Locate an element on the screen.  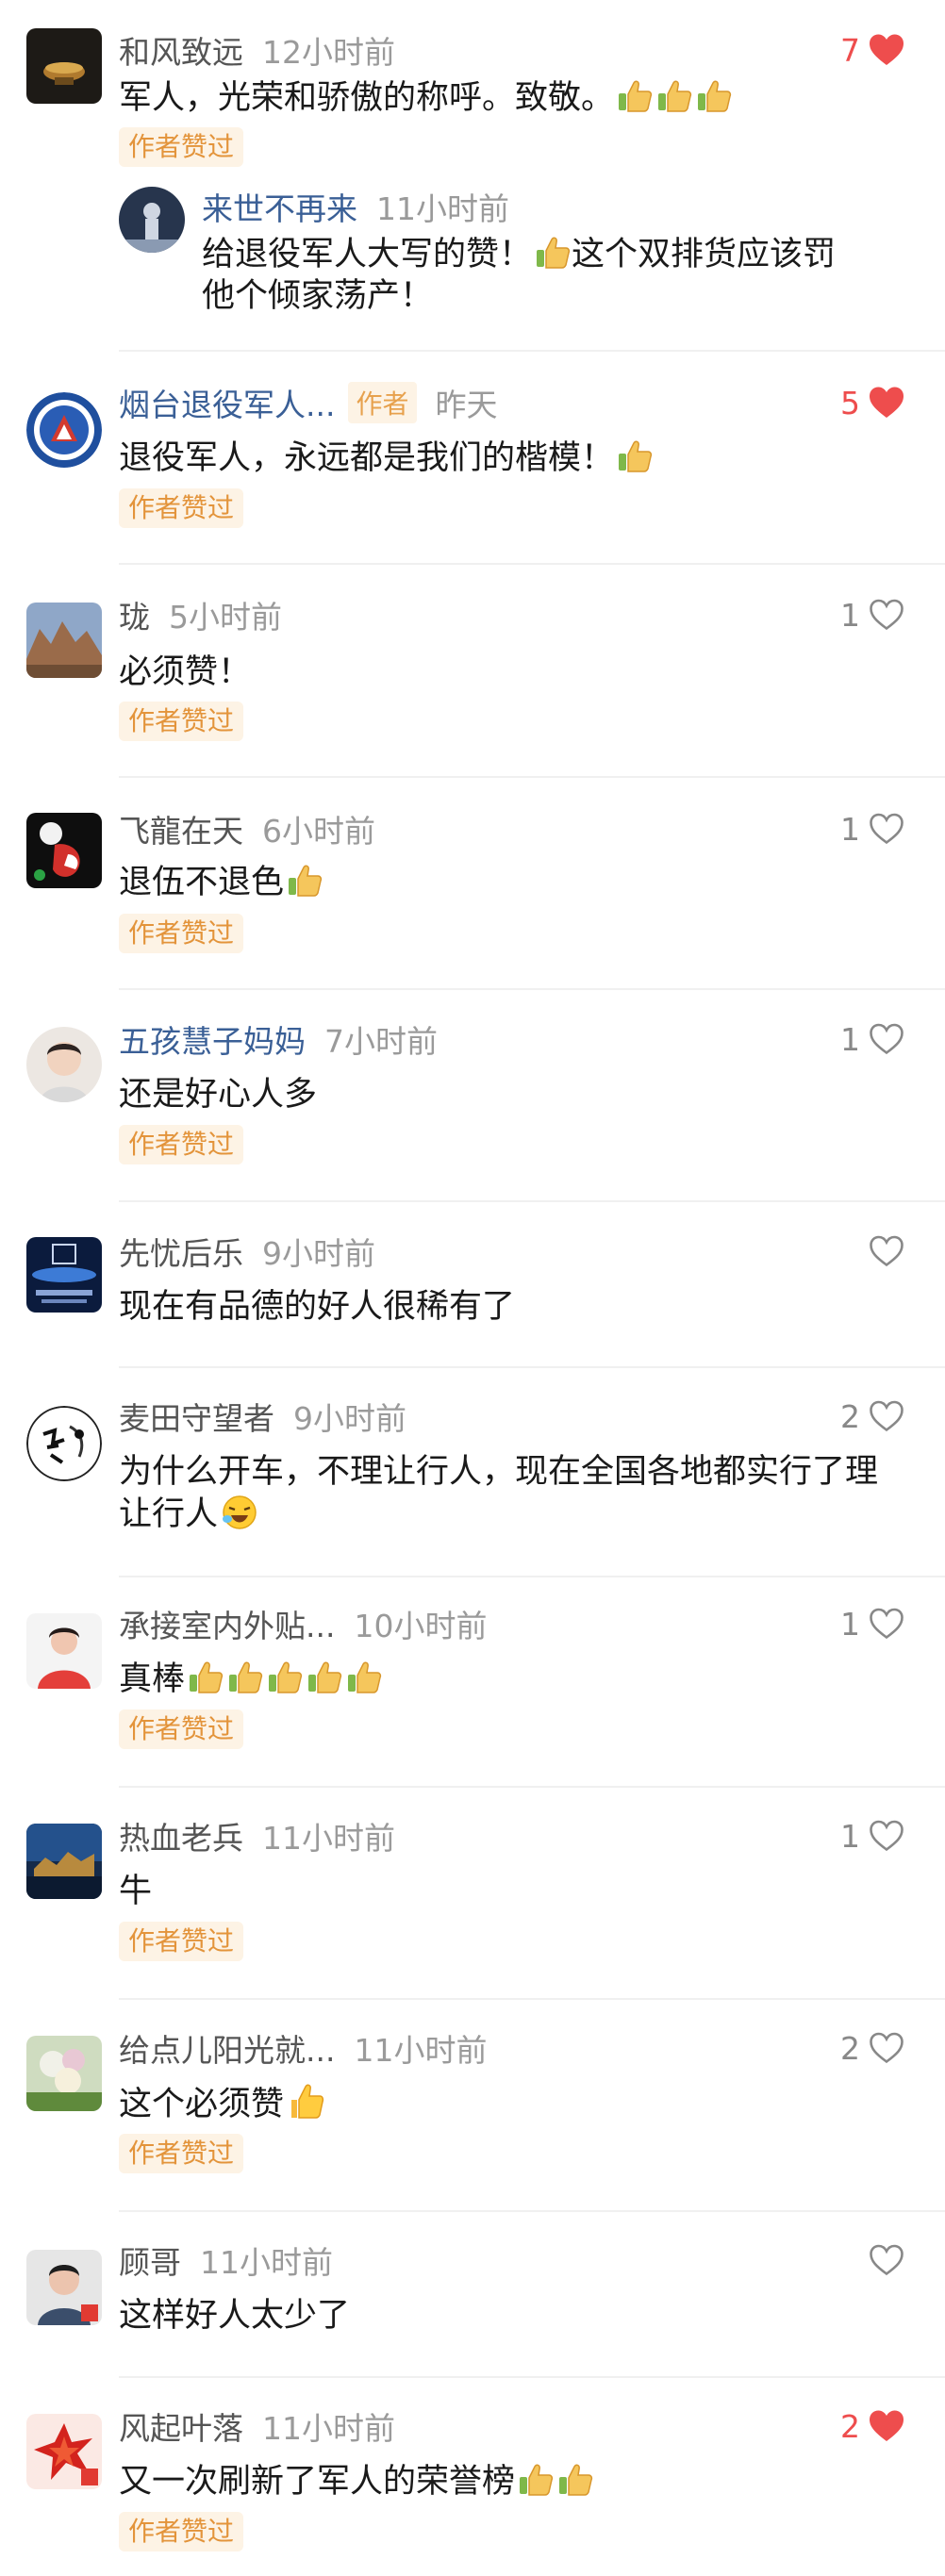
comment-text-row: 又一次刷新了军人的荣誉榜 is located at coordinates (510, 2481).